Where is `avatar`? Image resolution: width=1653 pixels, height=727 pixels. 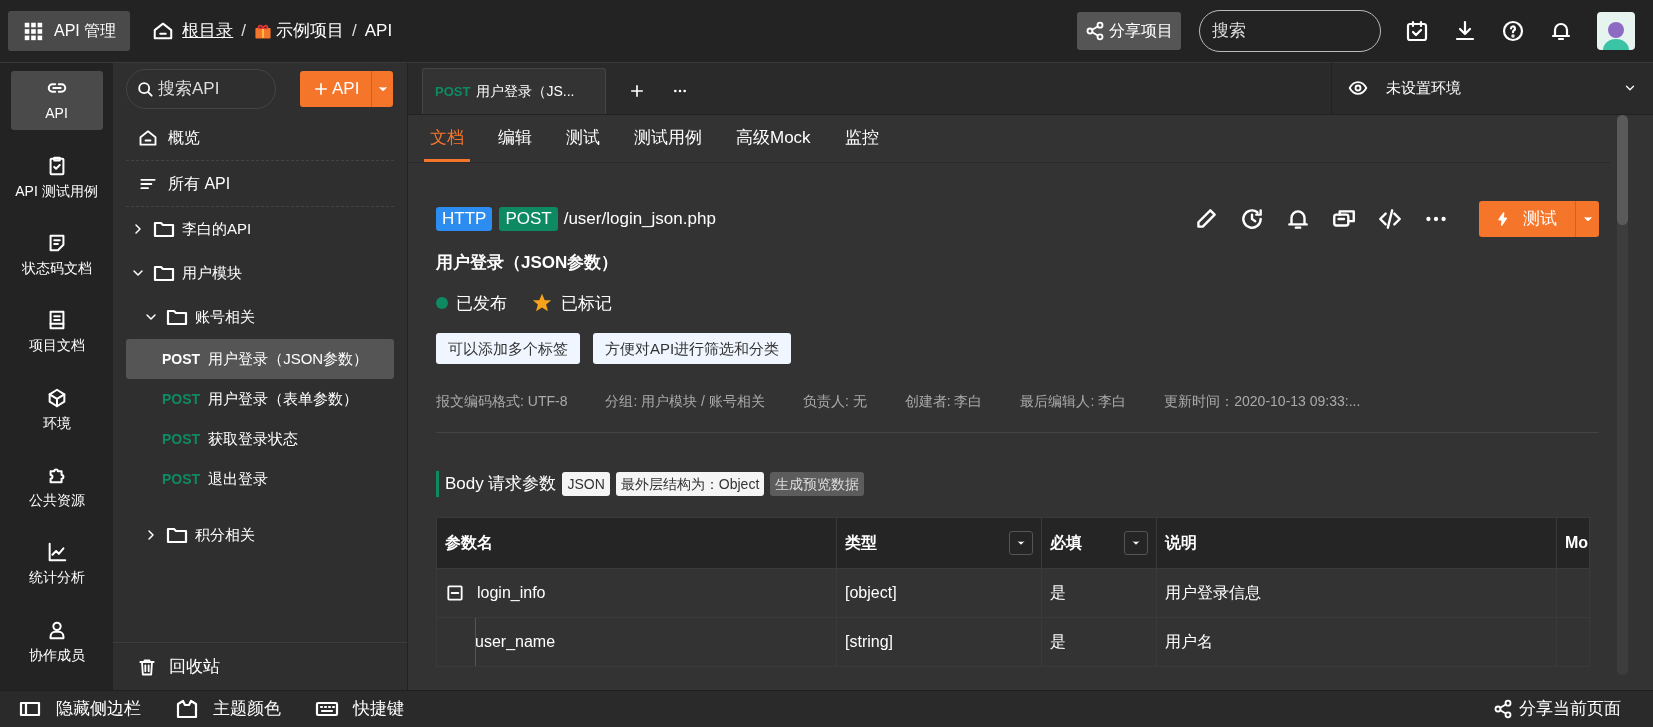 avatar is located at coordinates (1616, 31).